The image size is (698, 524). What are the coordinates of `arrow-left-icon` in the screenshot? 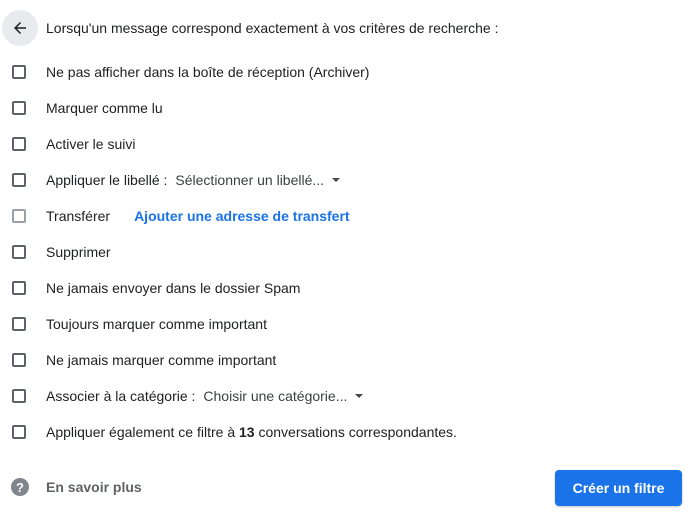 It's located at (20, 28).